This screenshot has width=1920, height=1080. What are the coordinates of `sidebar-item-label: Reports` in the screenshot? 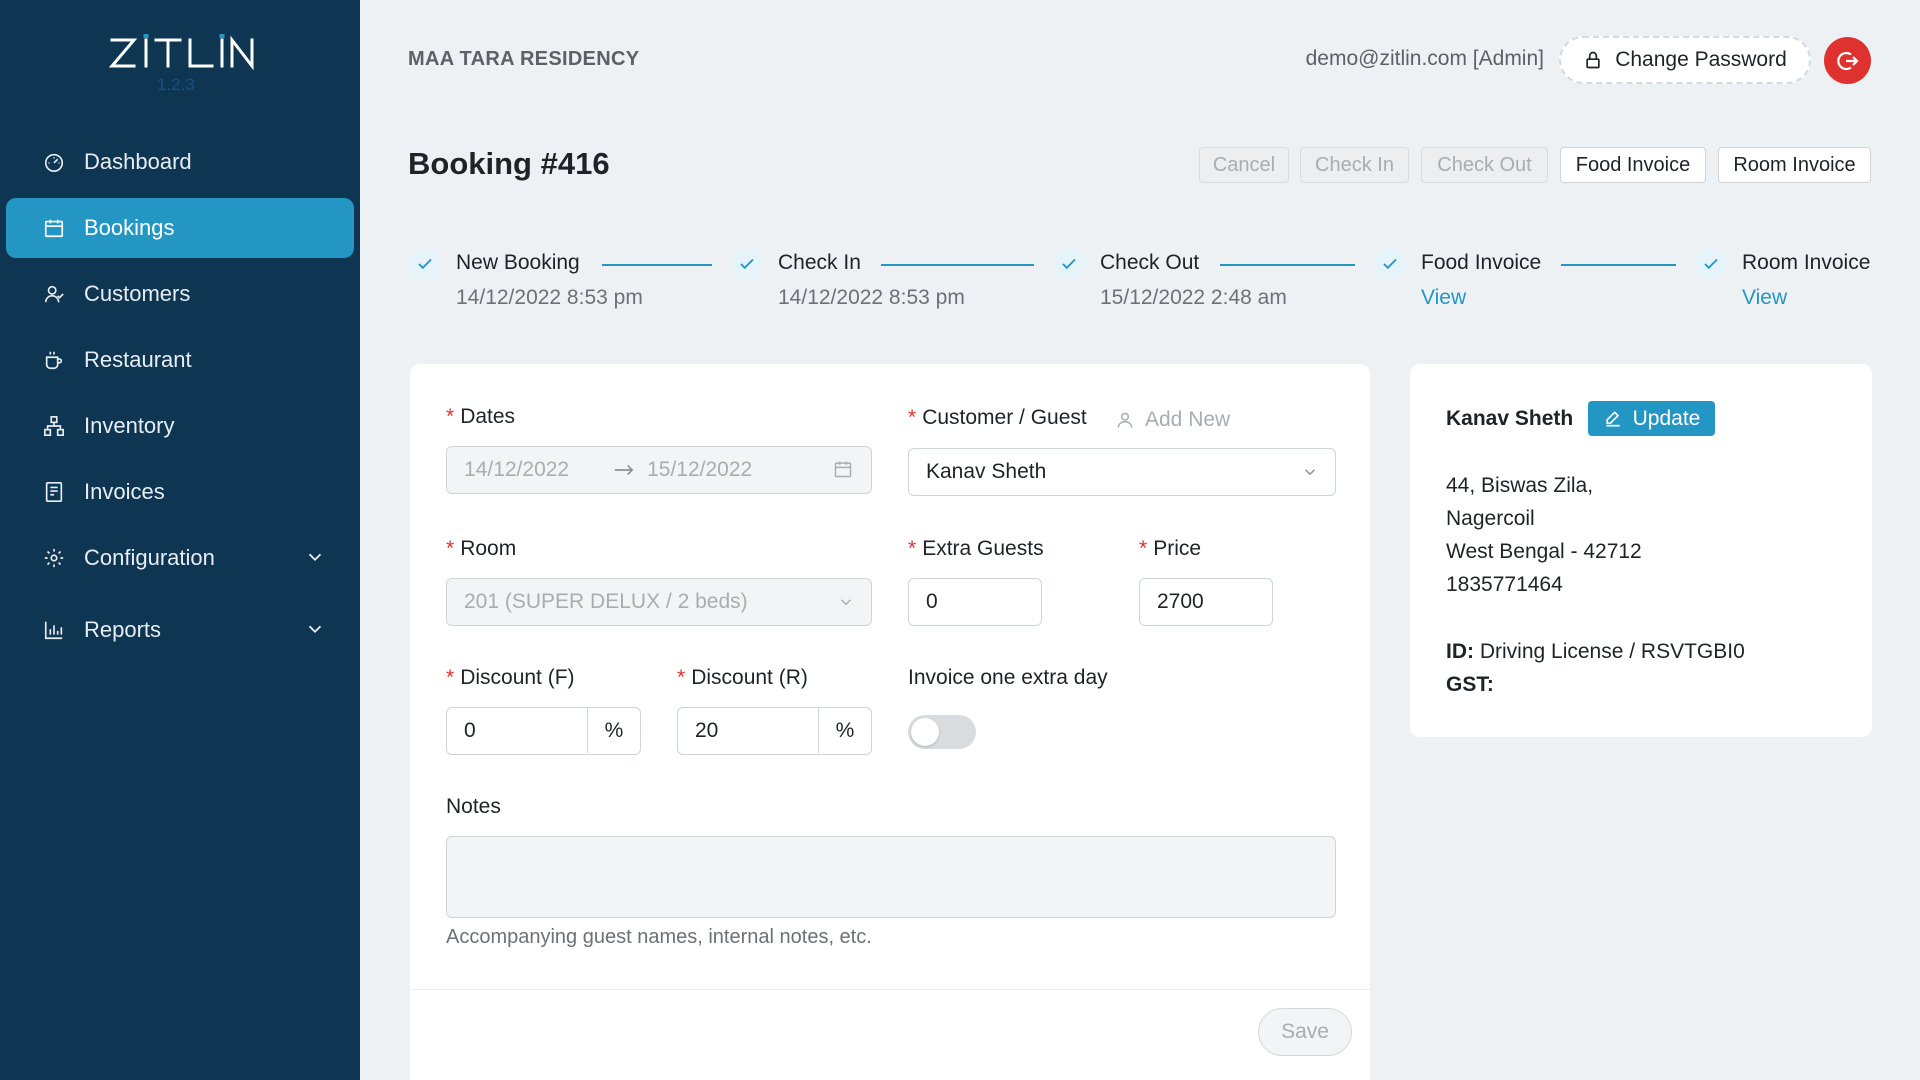 It's located at (123, 629).